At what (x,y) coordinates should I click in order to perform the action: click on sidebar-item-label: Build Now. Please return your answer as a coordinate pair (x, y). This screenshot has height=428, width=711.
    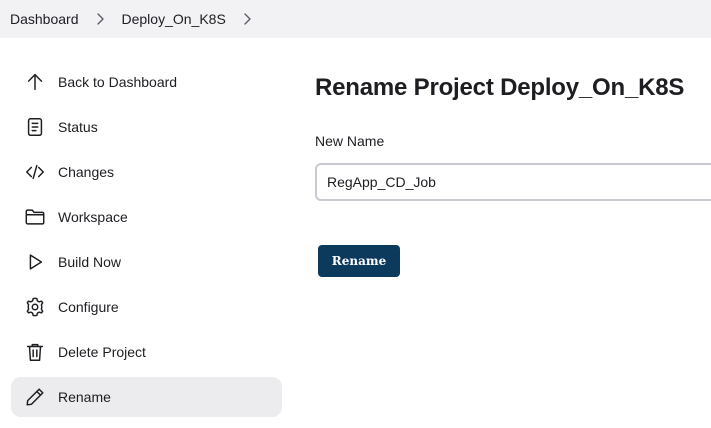
    Looking at the image, I should click on (90, 262).